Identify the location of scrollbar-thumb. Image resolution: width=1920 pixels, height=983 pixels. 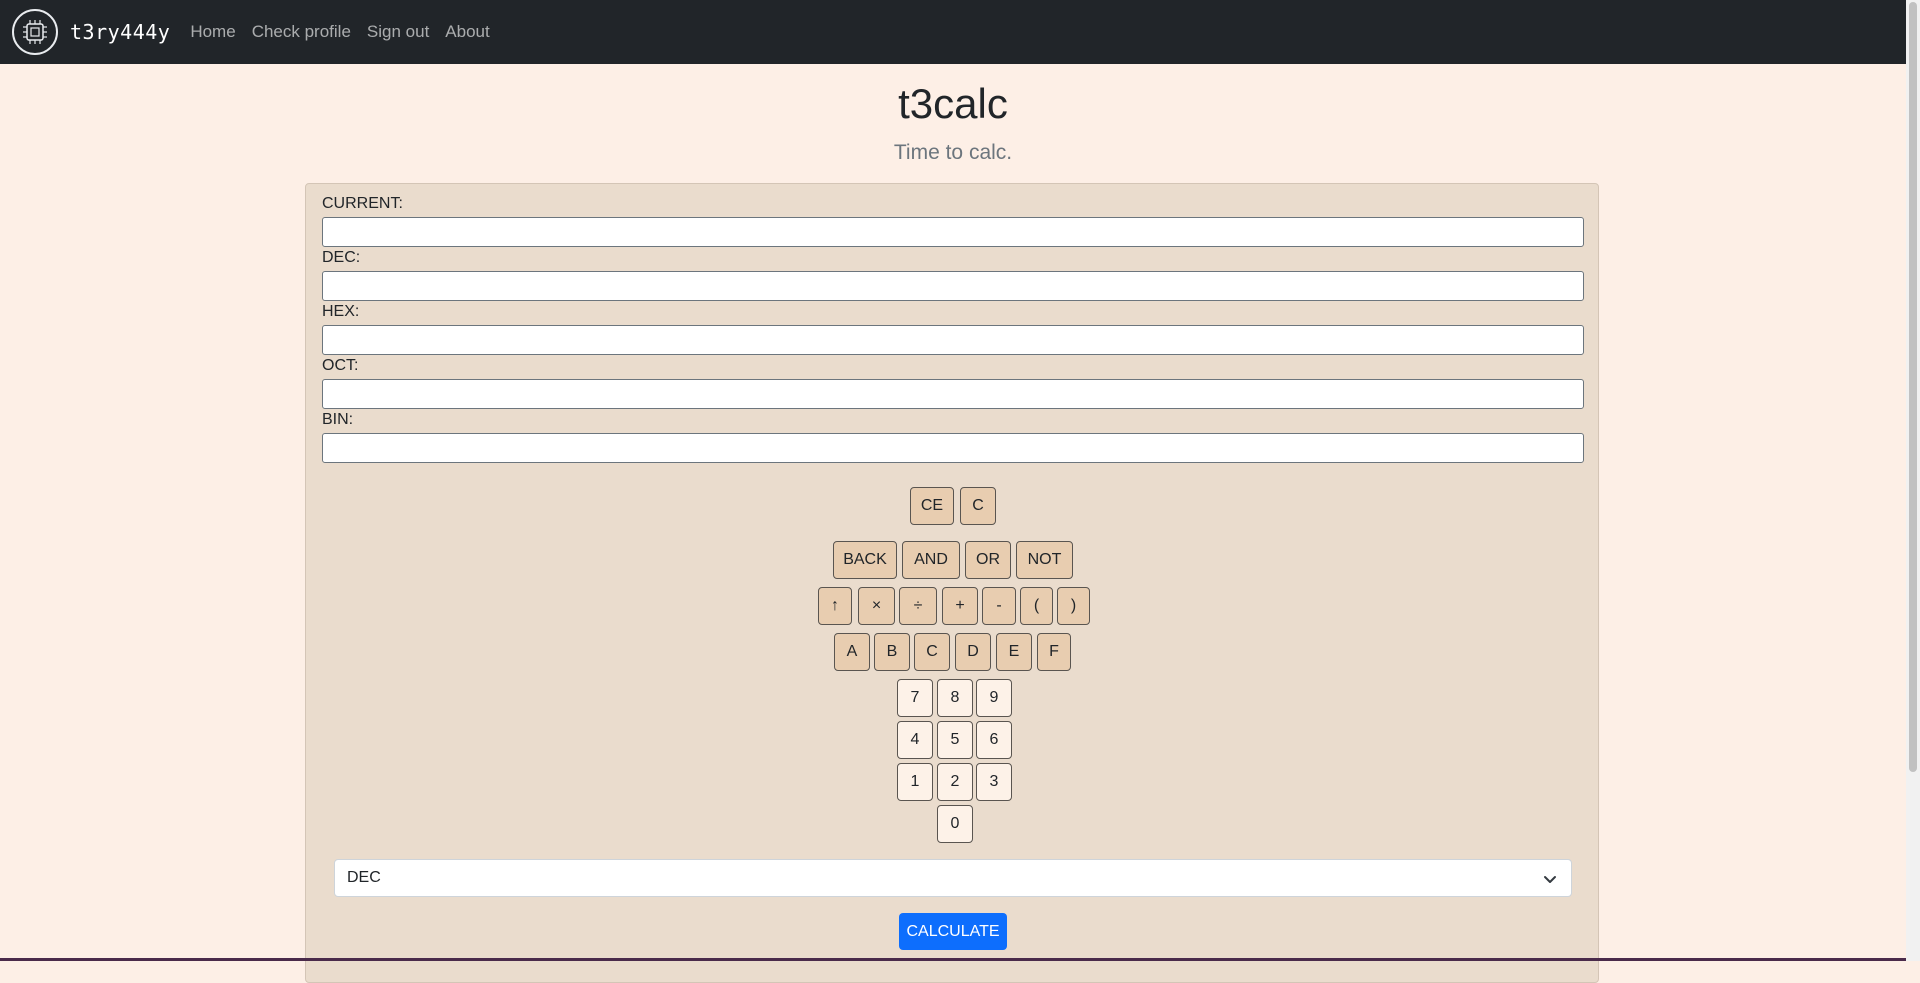
(1913, 387).